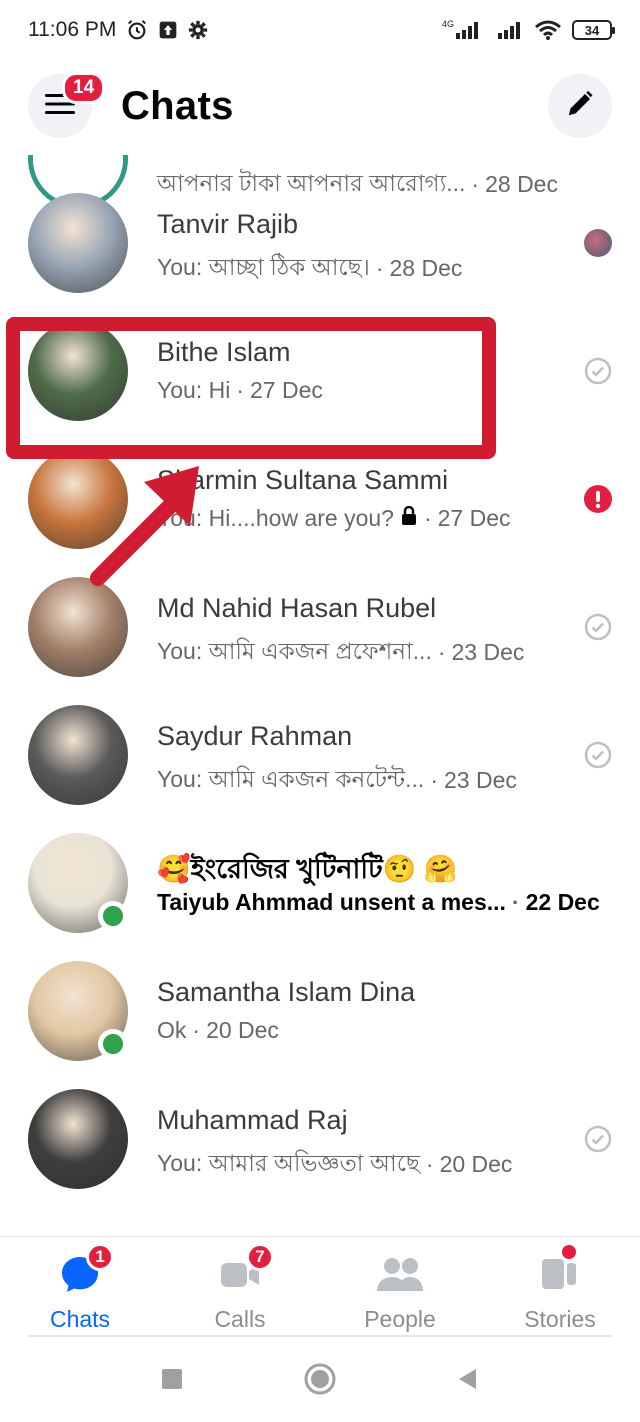  I want to click on chat-name: Md Nahid Hasan Rubel, so click(297, 608).